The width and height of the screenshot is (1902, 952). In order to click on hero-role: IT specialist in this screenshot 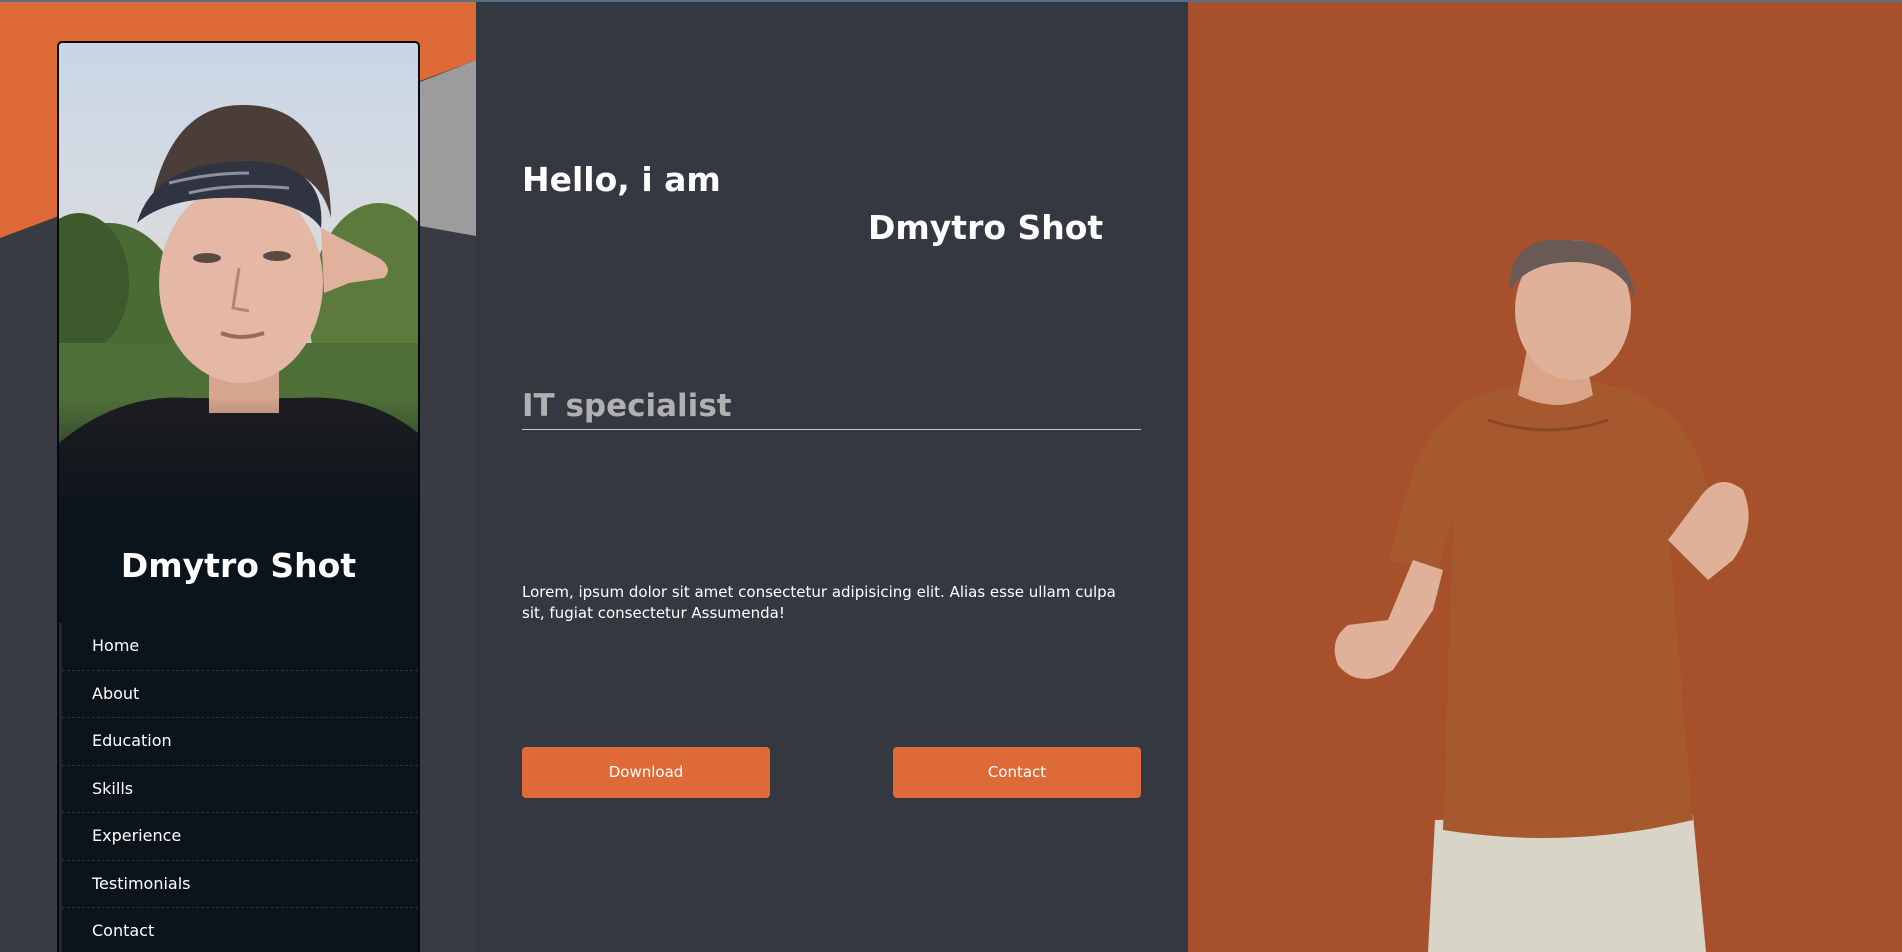, I will do `click(831, 409)`.